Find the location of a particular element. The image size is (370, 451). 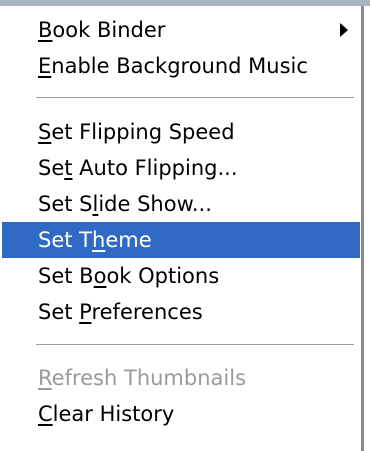

menu-item-label: Set Theme is located at coordinates (95, 240).